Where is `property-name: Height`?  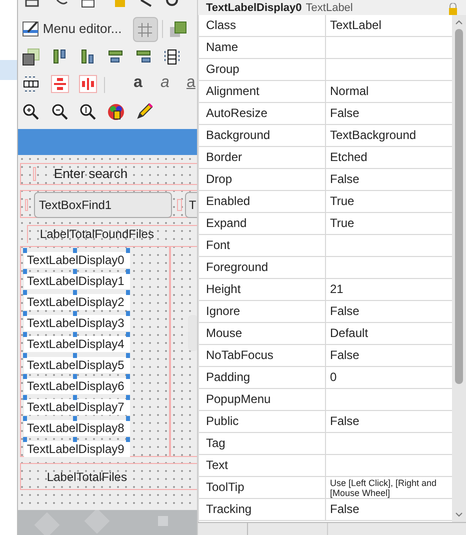
property-name: Height is located at coordinates (262, 289).